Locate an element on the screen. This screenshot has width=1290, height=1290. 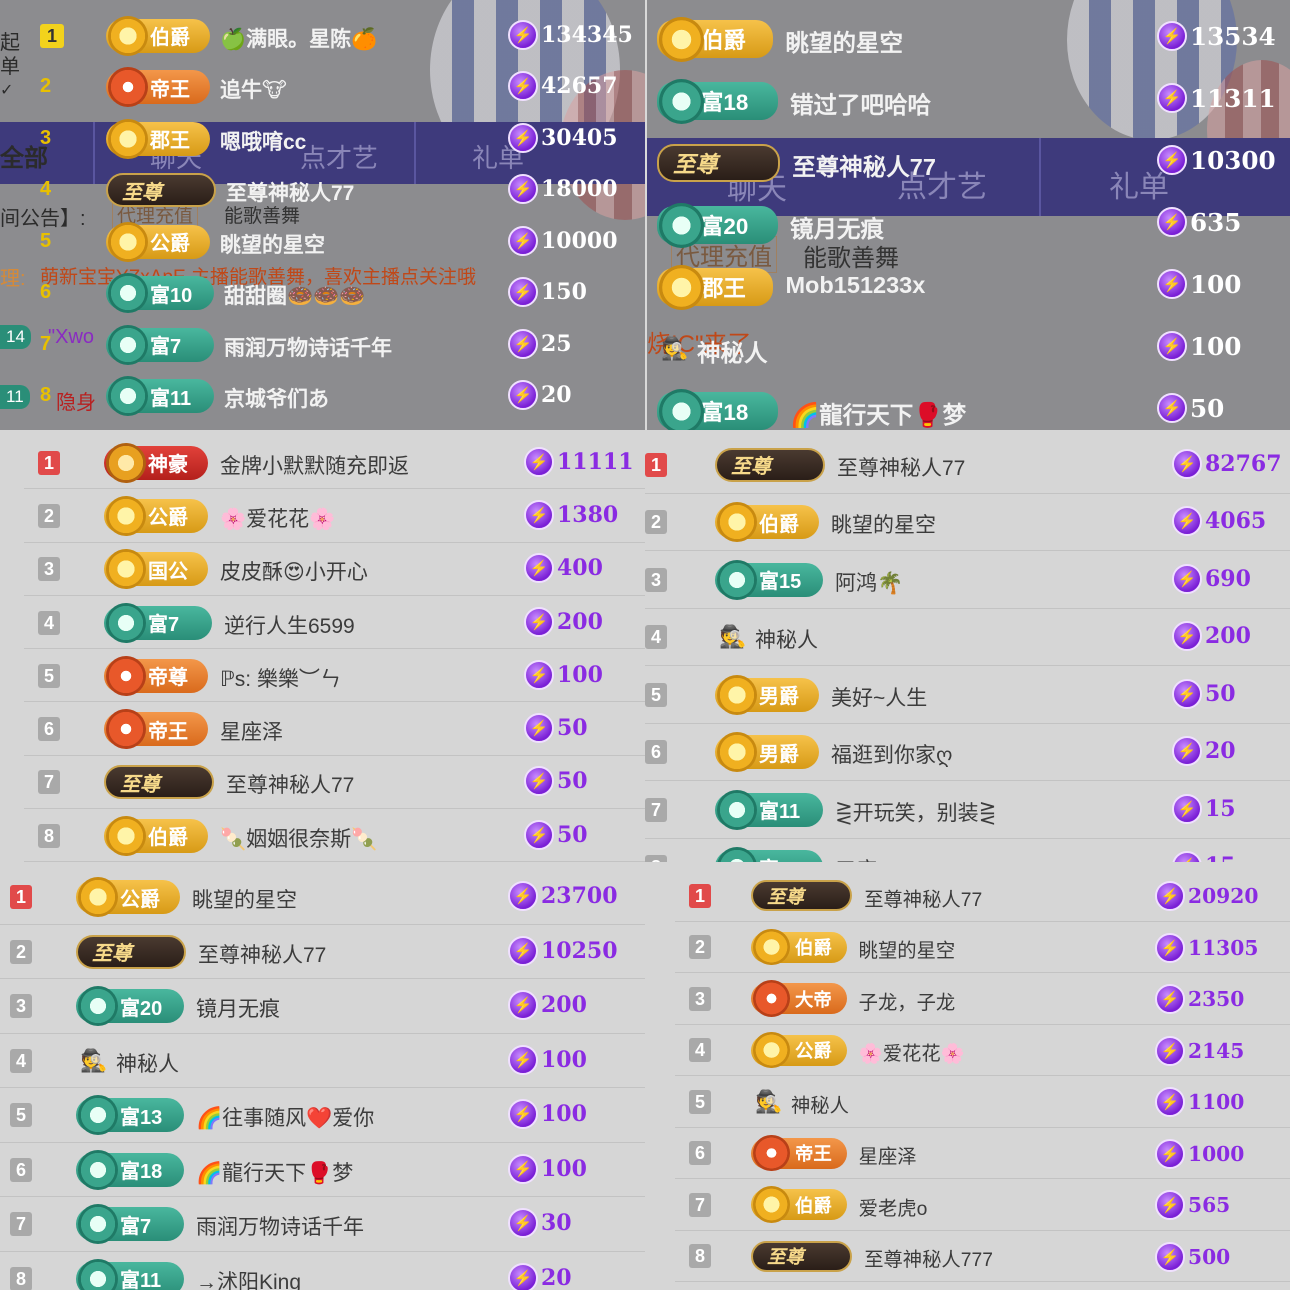
user-name: 曰度n is located at coordinates (862, 858).